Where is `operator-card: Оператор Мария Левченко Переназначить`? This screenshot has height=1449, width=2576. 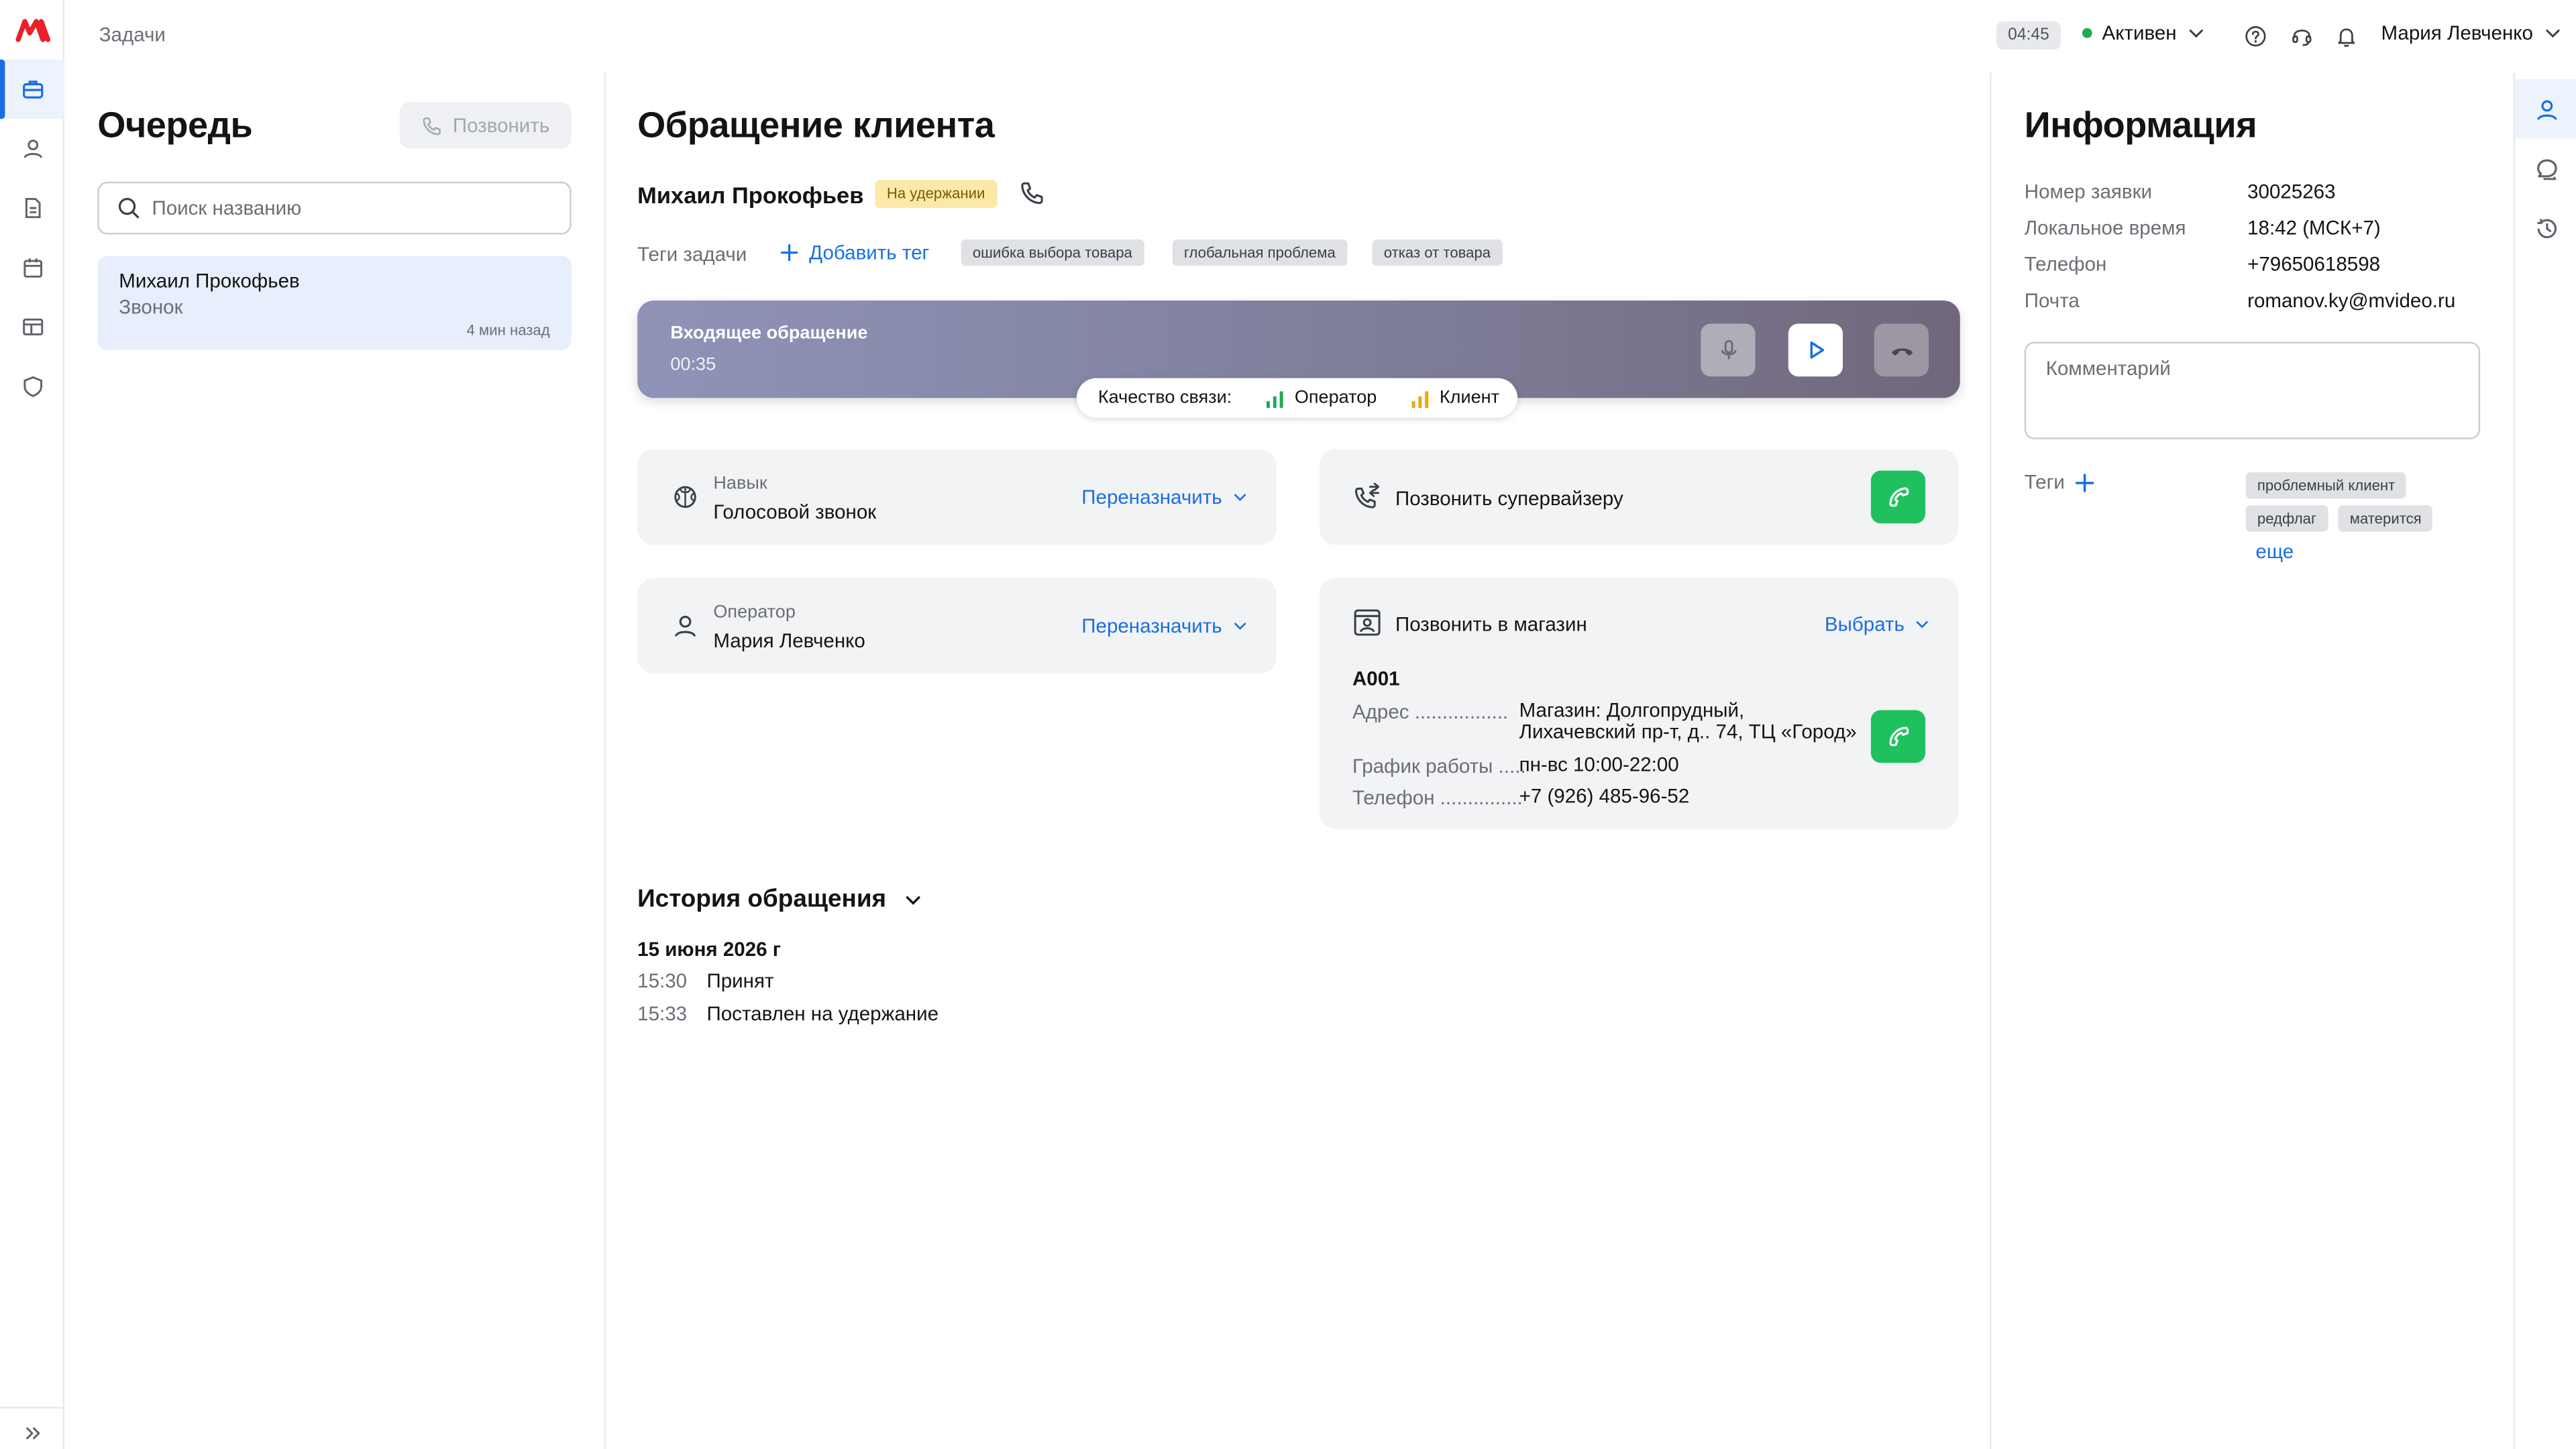
operator-card: Оператор Мария Левченко Переназначить is located at coordinates (957, 626).